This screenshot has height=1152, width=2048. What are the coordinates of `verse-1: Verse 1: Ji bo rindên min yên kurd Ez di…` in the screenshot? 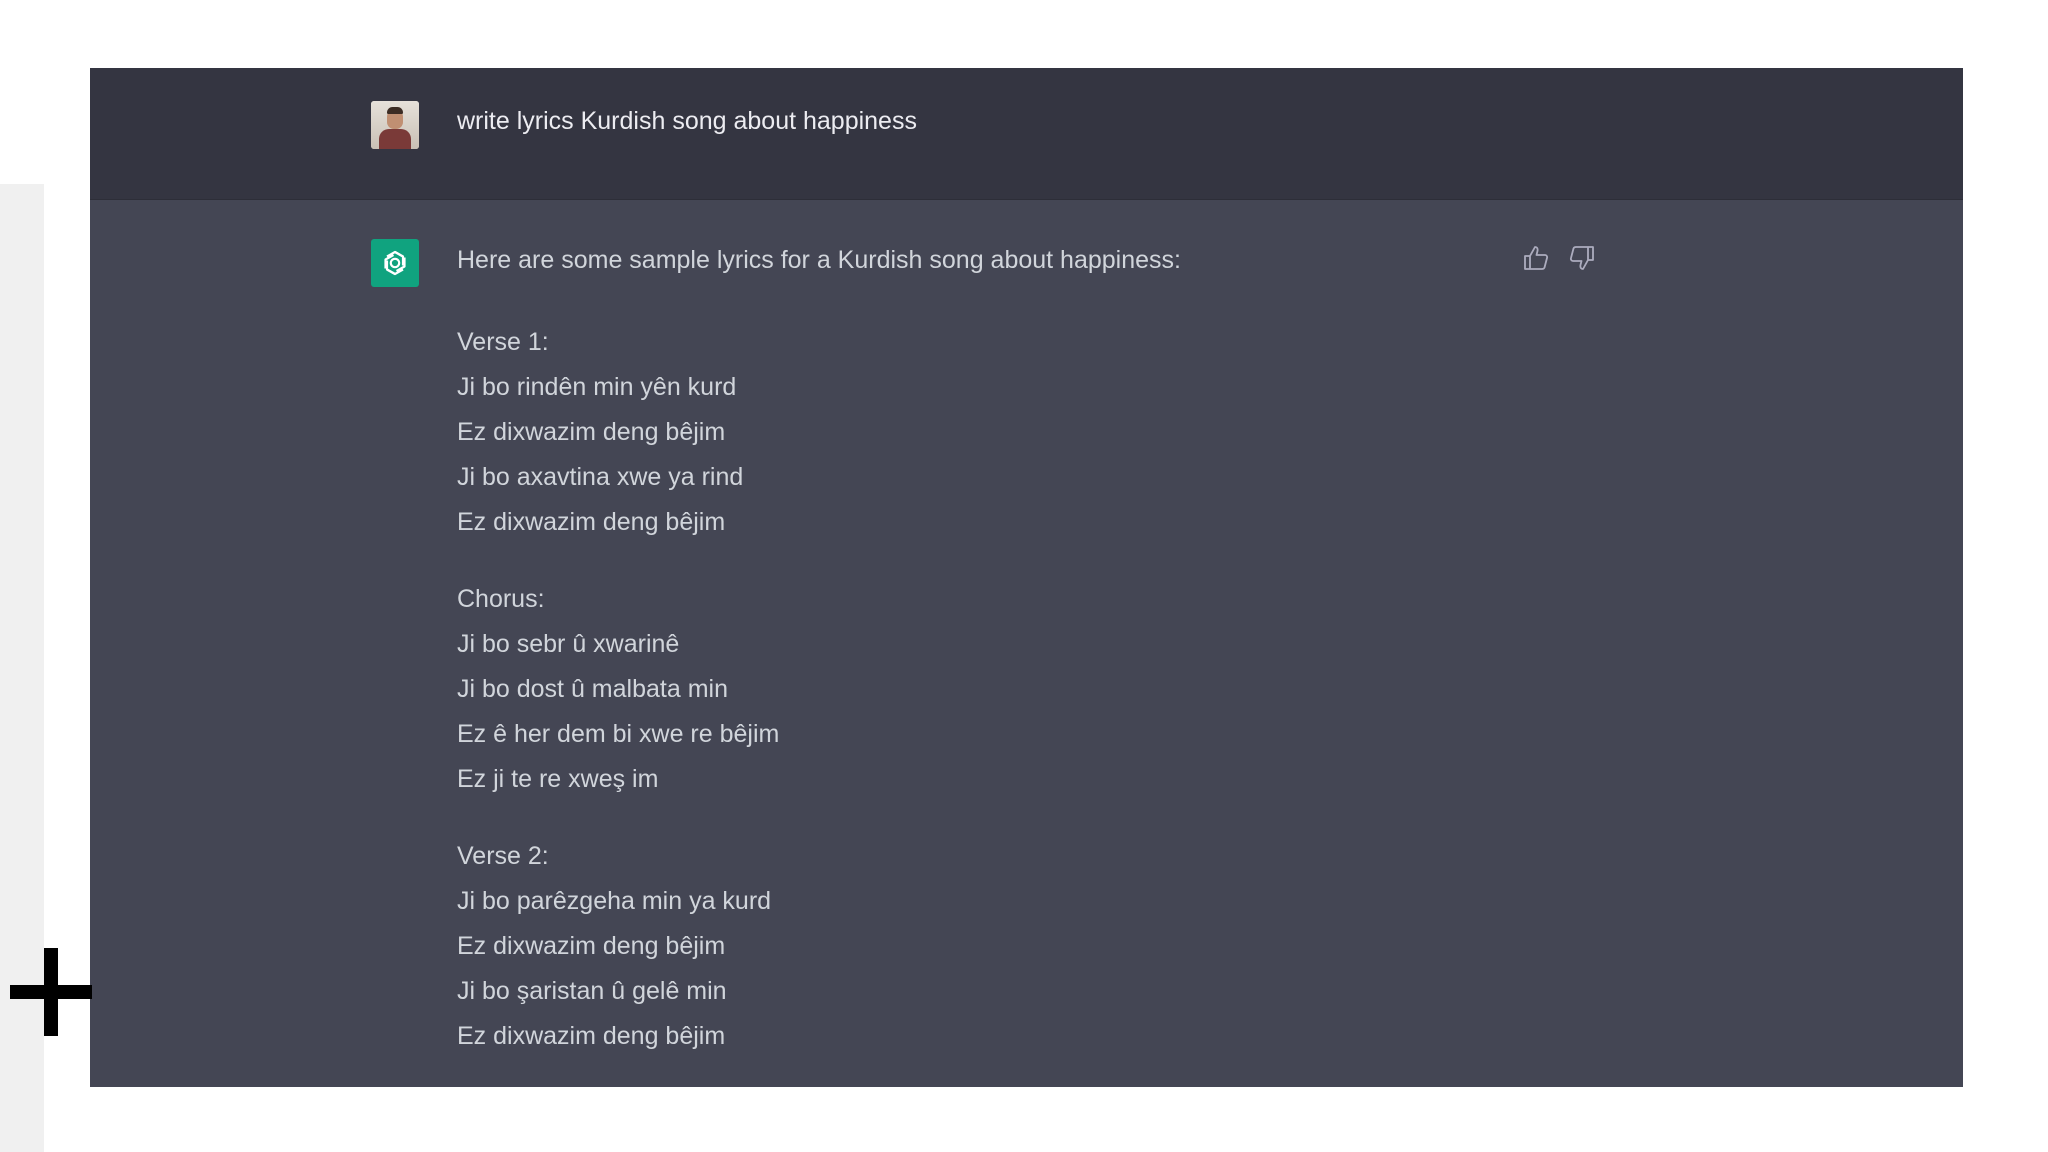 It's located at (957, 432).